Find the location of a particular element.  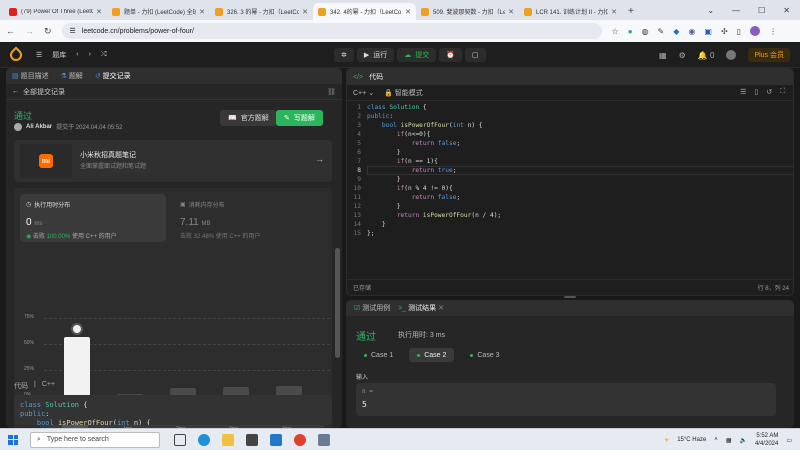

forward-icon: → is located at coordinates (29, 31).